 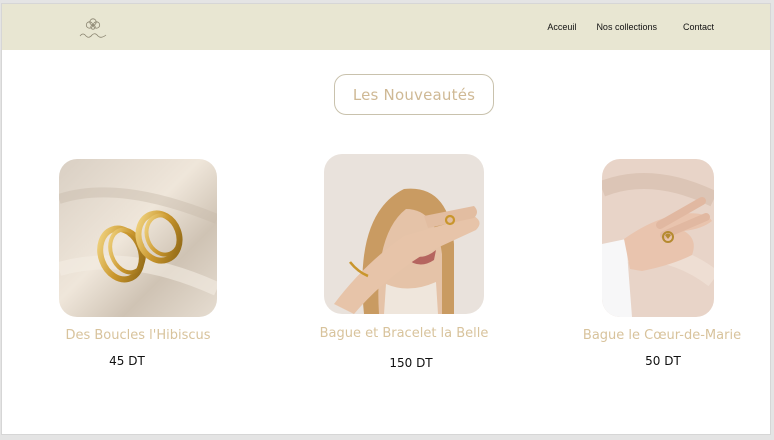 What do you see at coordinates (127, 361) in the screenshot?
I see `product-price: 45 DT` at bounding box center [127, 361].